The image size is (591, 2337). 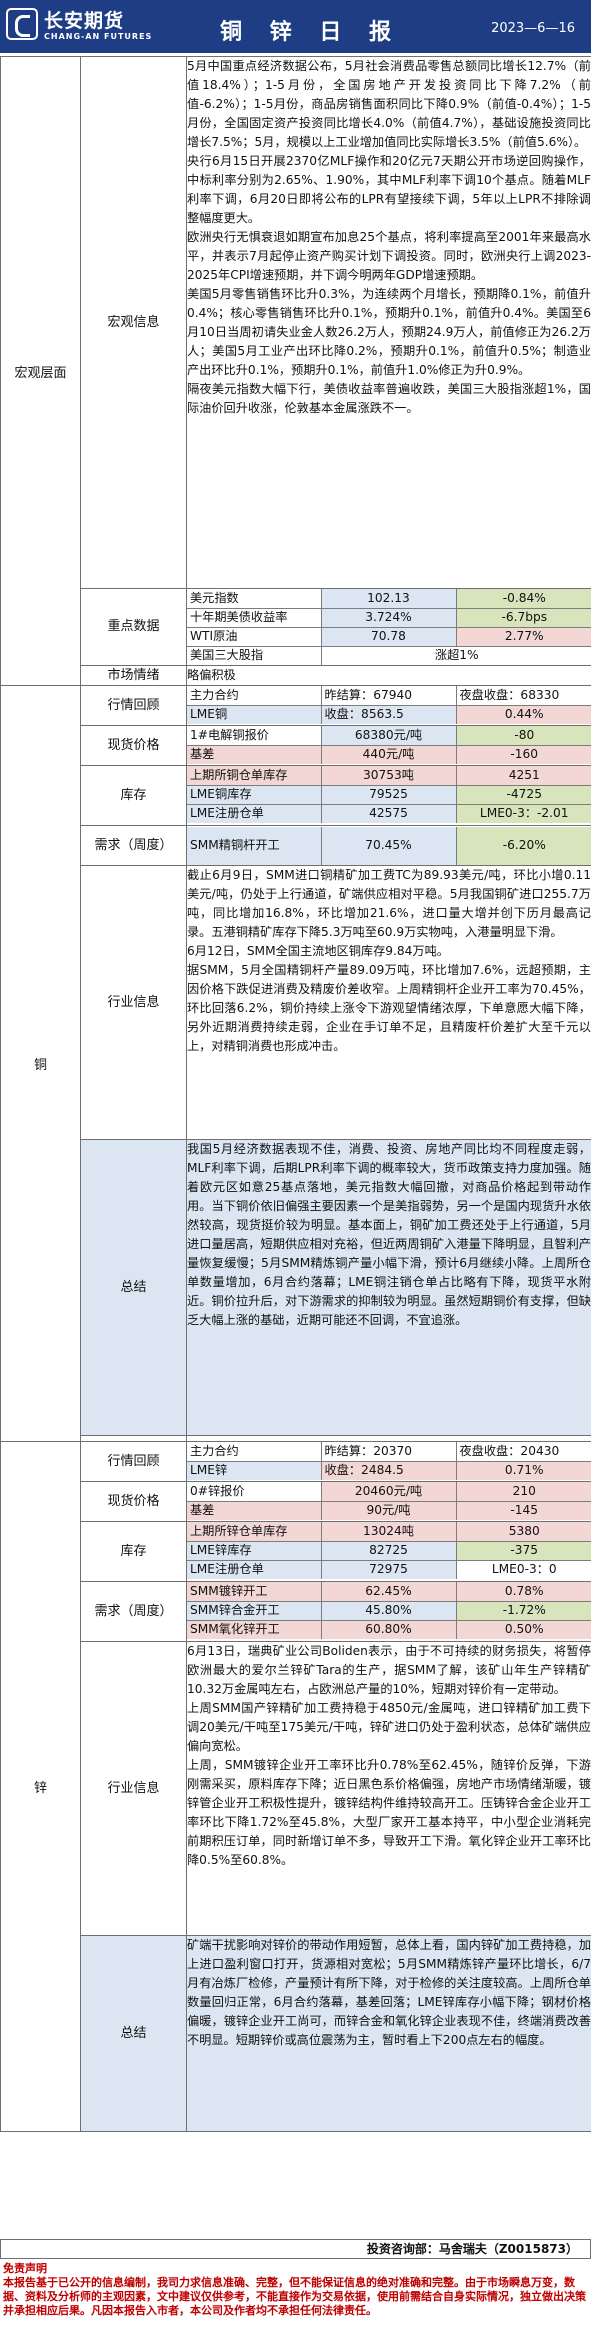 What do you see at coordinates (254, 617) in the screenshot?
I see `key-data-name: 十年期美债收益率` at bounding box center [254, 617].